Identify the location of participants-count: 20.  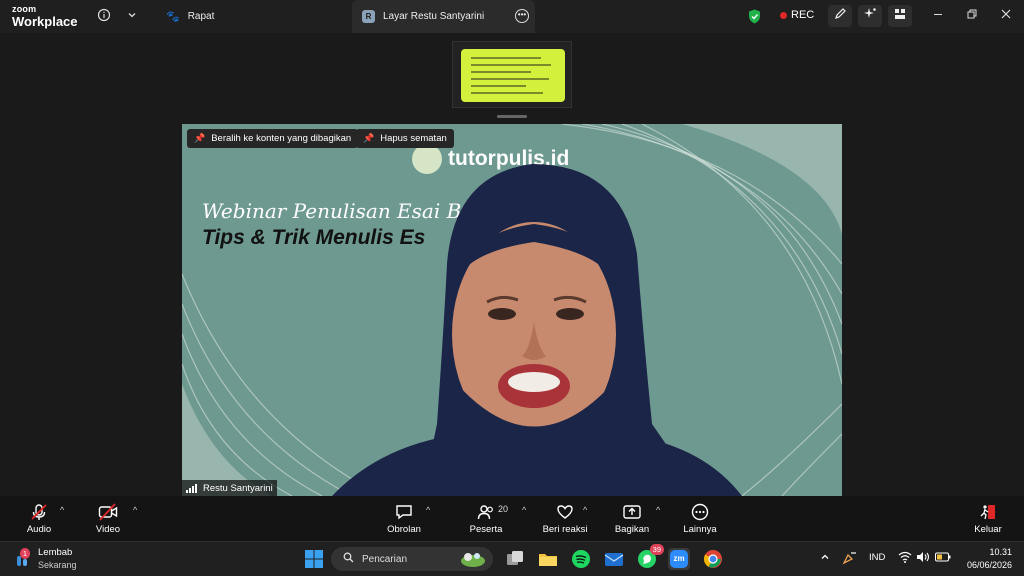
(503, 509).